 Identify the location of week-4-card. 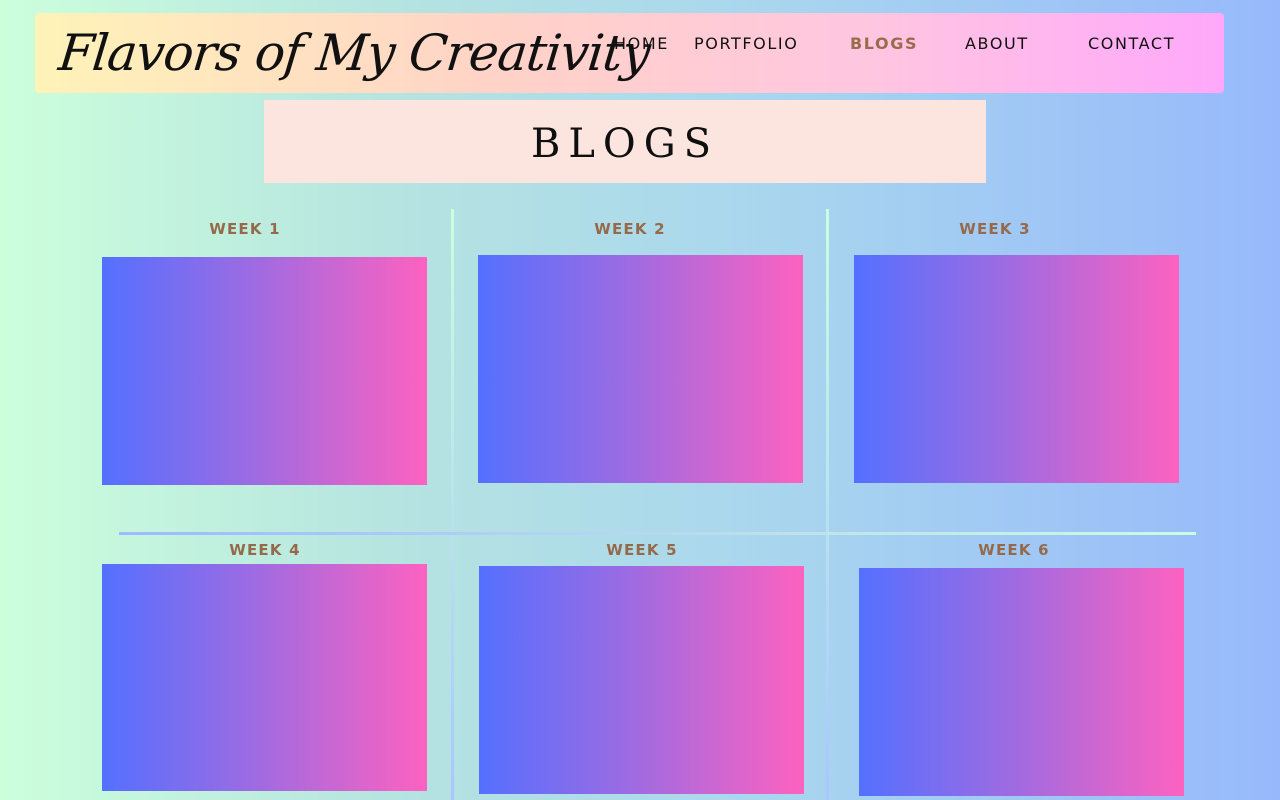
(264, 677).